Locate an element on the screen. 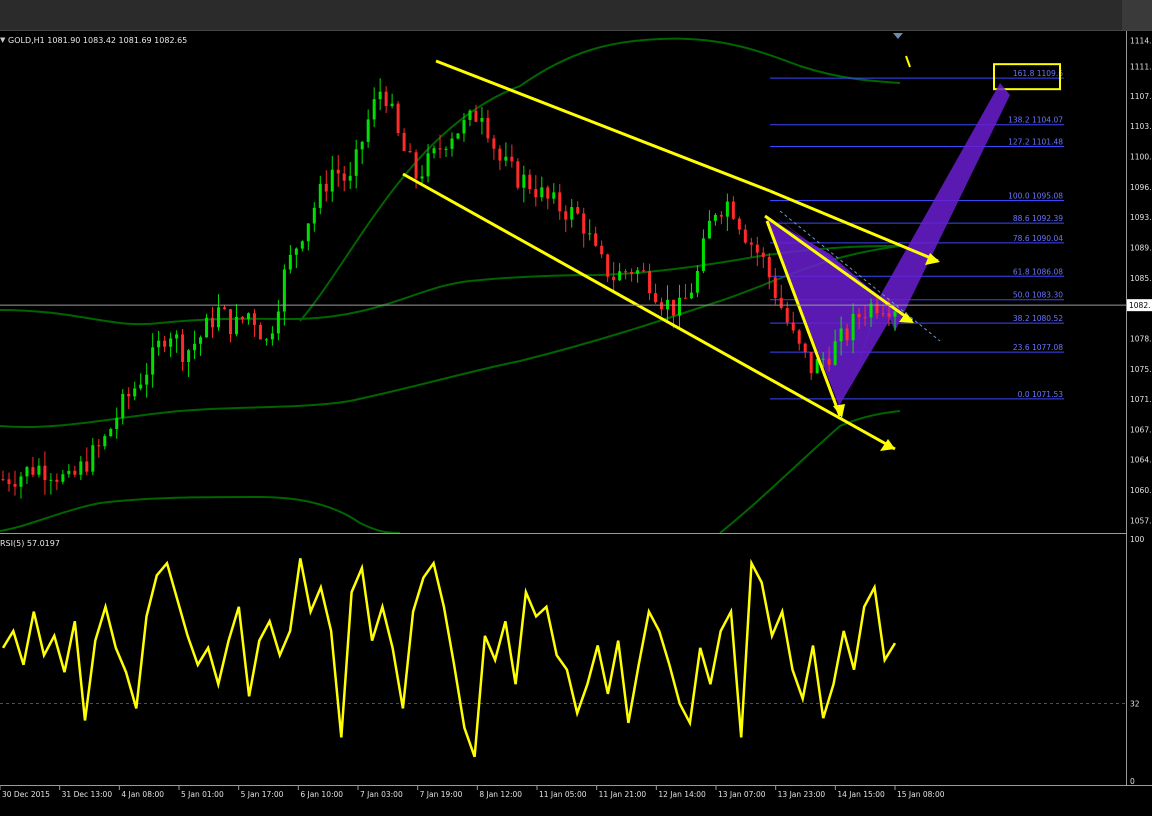  current-price-label: 1082. is located at coordinates (1139, 305).